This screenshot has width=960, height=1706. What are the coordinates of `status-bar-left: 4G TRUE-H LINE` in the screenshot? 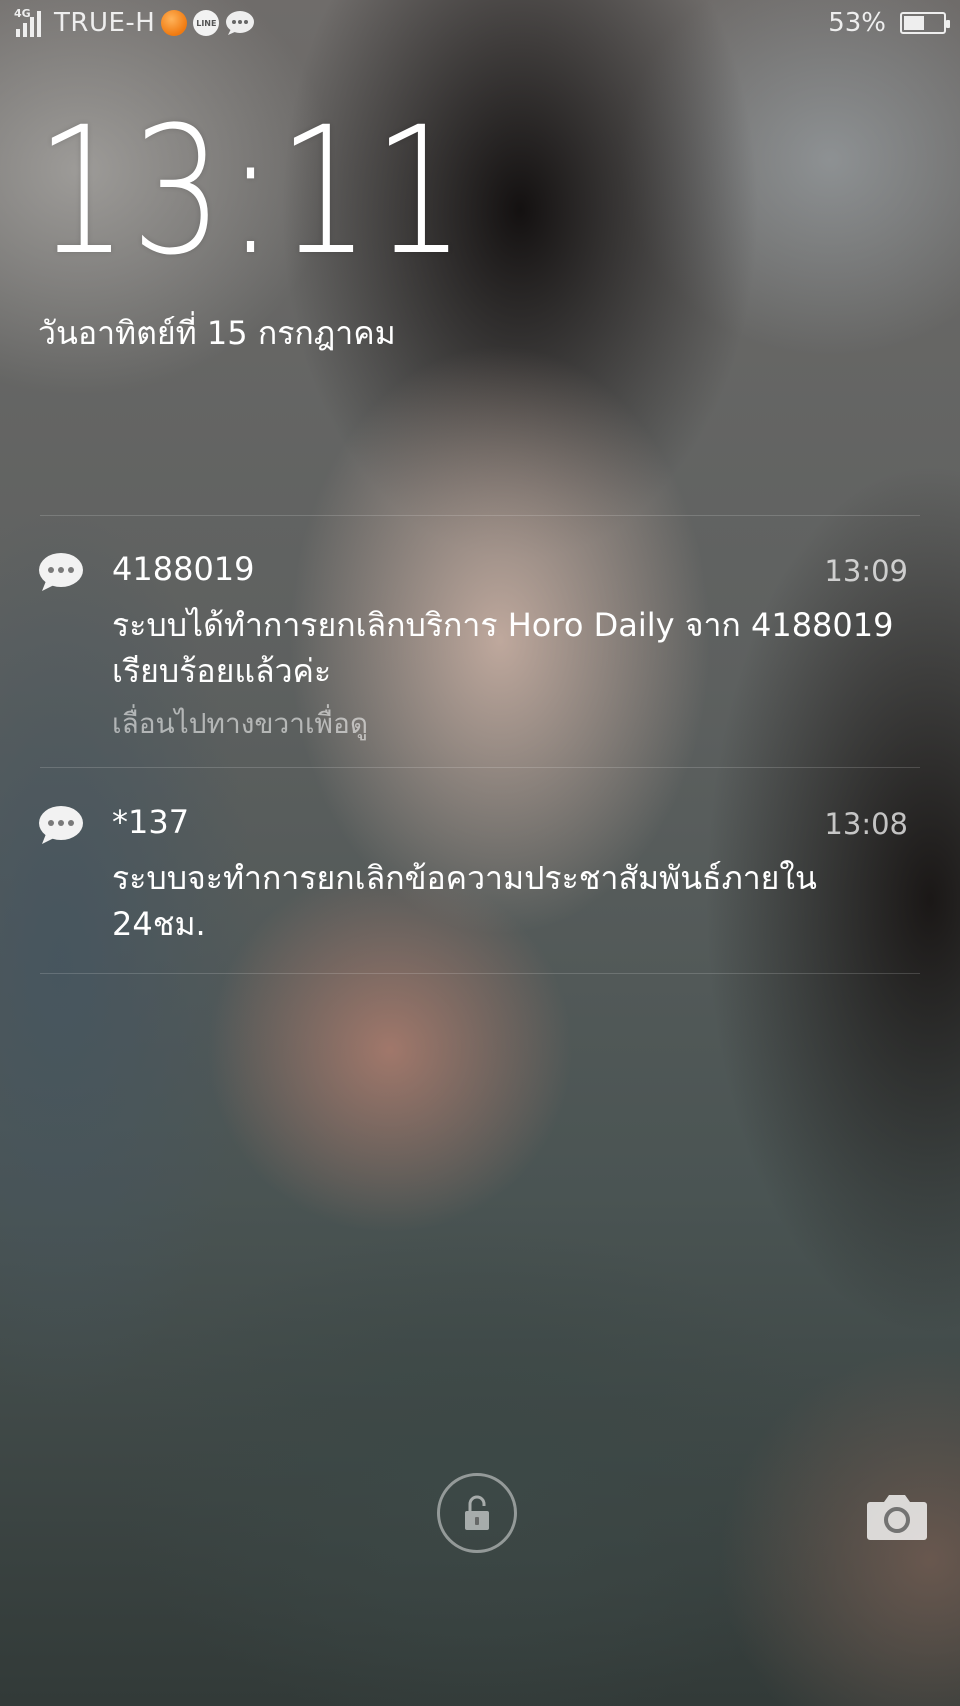 It's located at (134, 22).